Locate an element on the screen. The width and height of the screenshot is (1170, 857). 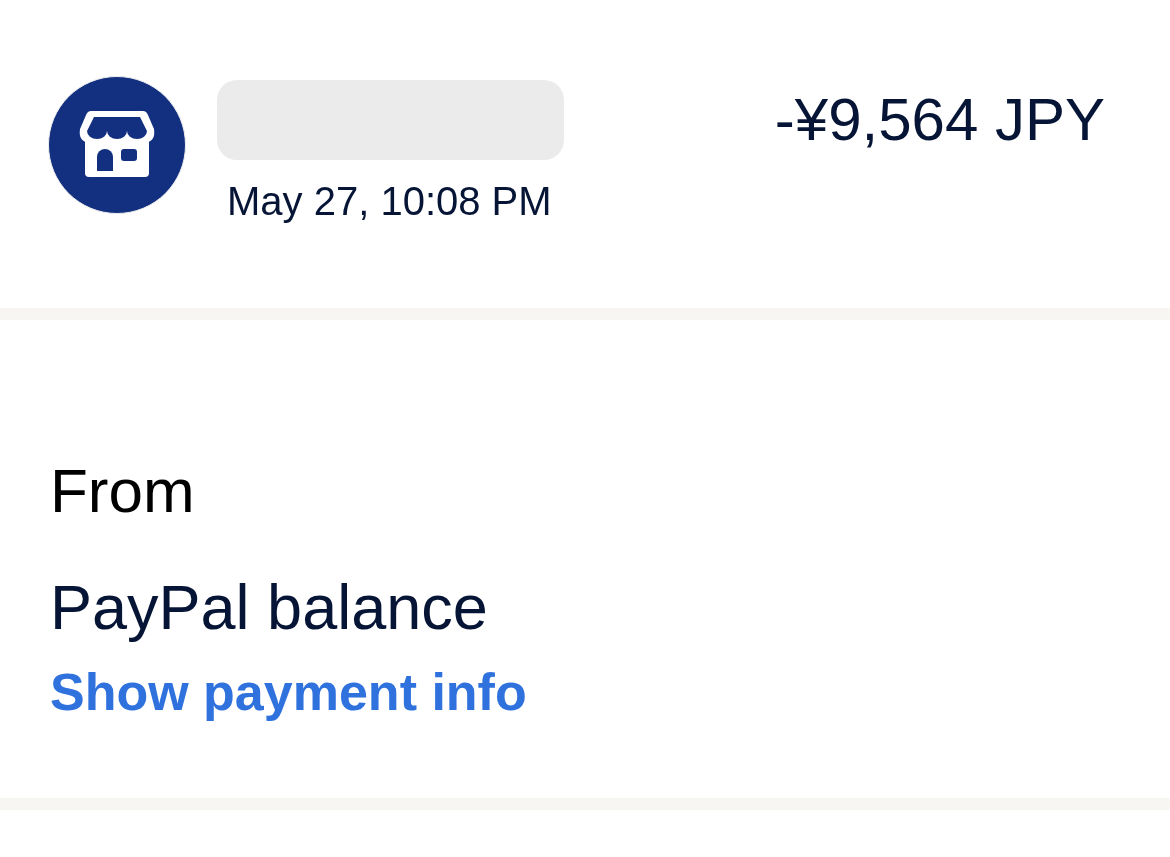
storefront-icon is located at coordinates (117, 145).